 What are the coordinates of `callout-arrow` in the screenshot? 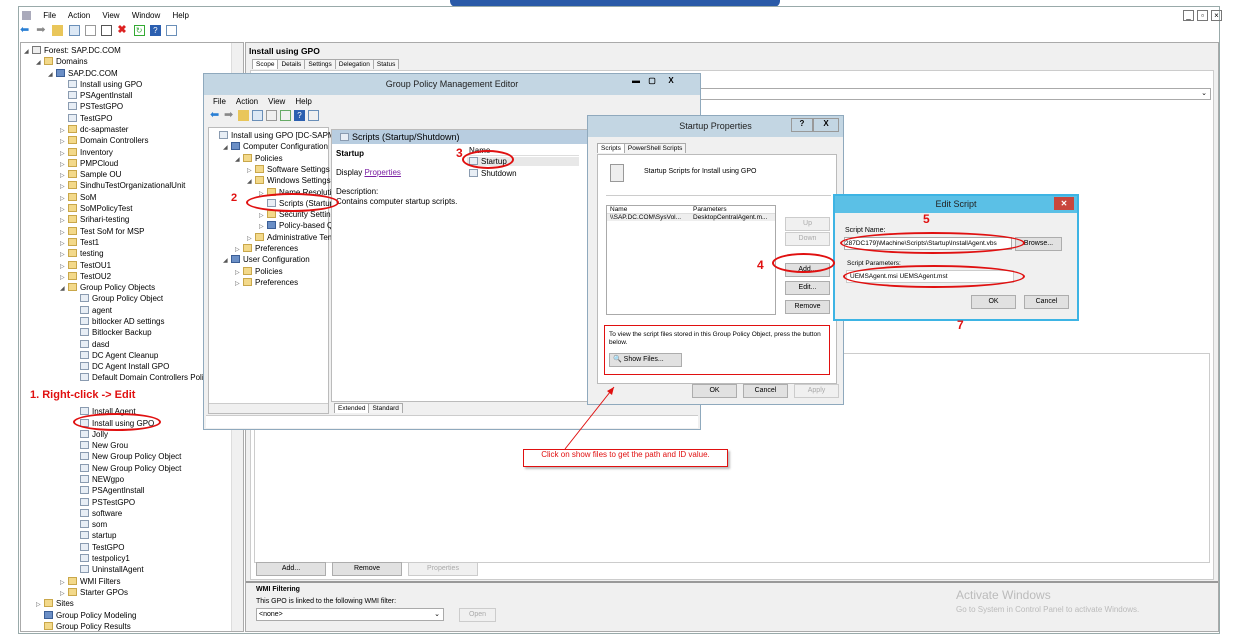 It's located at (589, 418).